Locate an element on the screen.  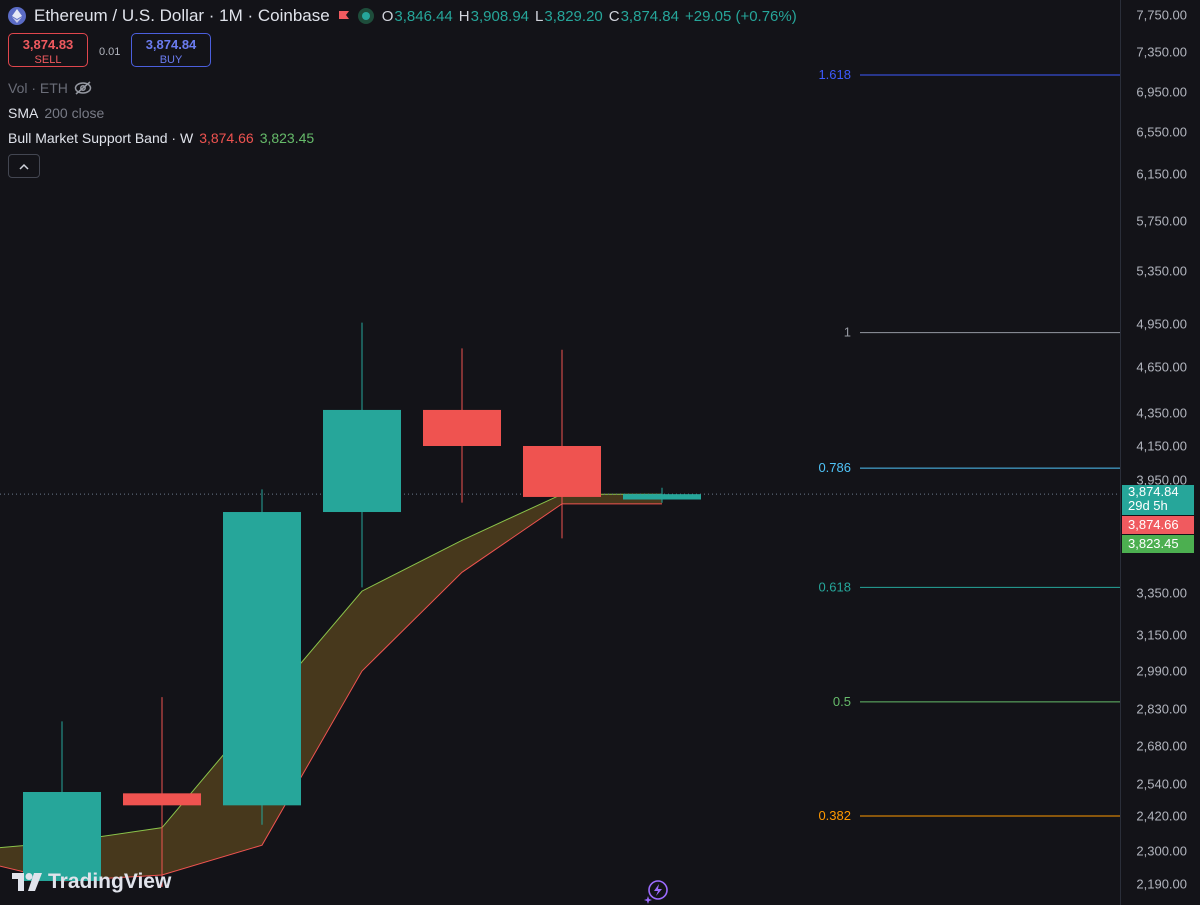
band-upper-price-tag: 3,874.66 is located at coordinates (1158, 525).